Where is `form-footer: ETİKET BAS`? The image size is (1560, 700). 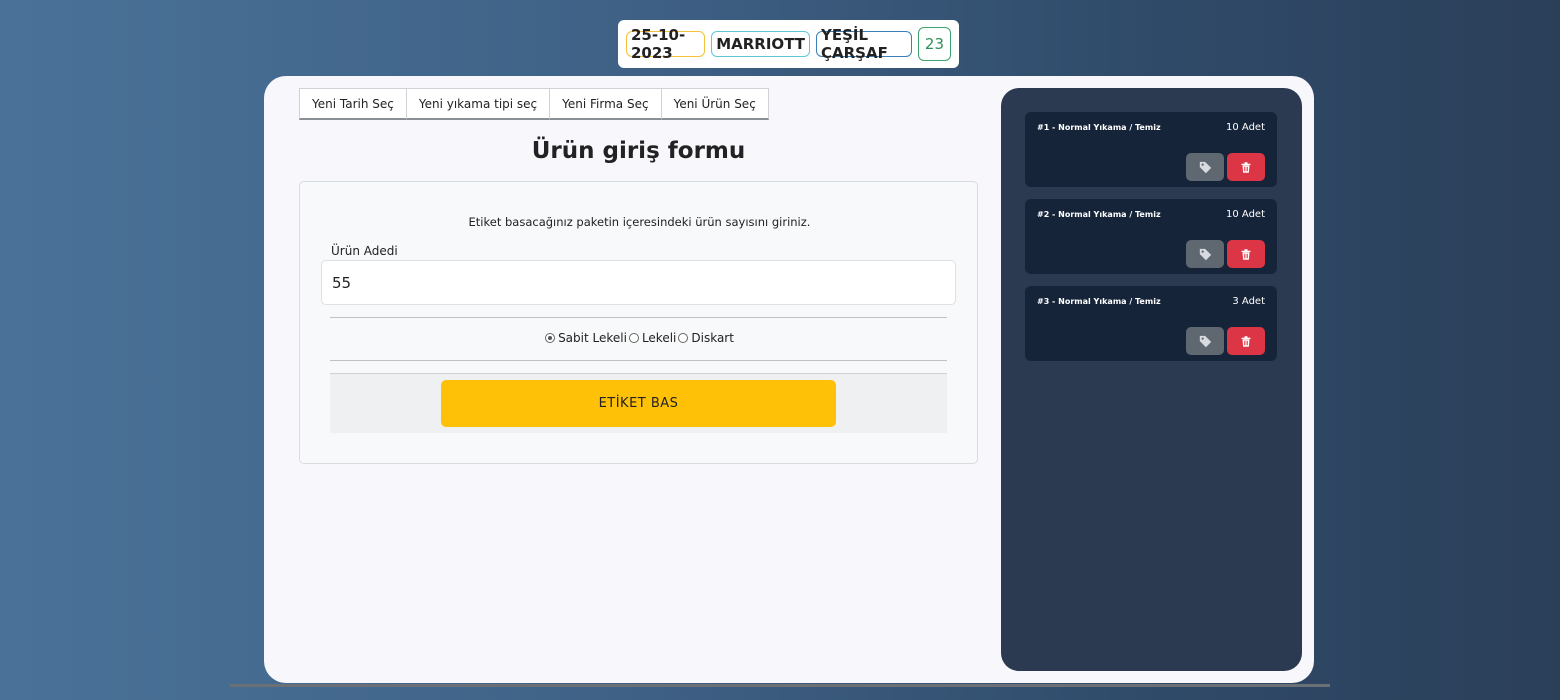
form-footer: ETİKET BAS is located at coordinates (638, 403).